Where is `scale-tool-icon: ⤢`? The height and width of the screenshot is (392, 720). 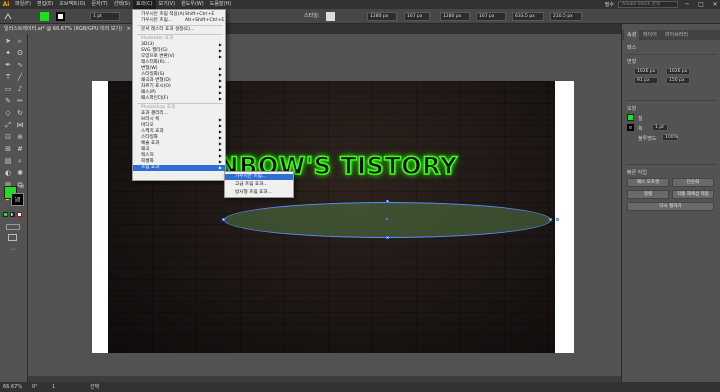
scale-tool-icon: ⤢ is located at coordinates (8, 125).